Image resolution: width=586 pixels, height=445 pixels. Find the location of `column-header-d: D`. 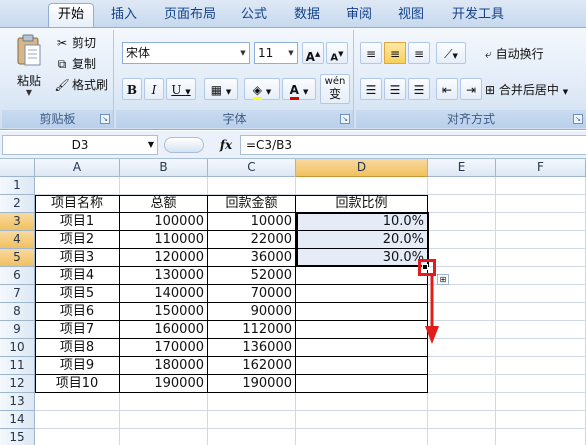

column-header-d: D is located at coordinates (362, 168).